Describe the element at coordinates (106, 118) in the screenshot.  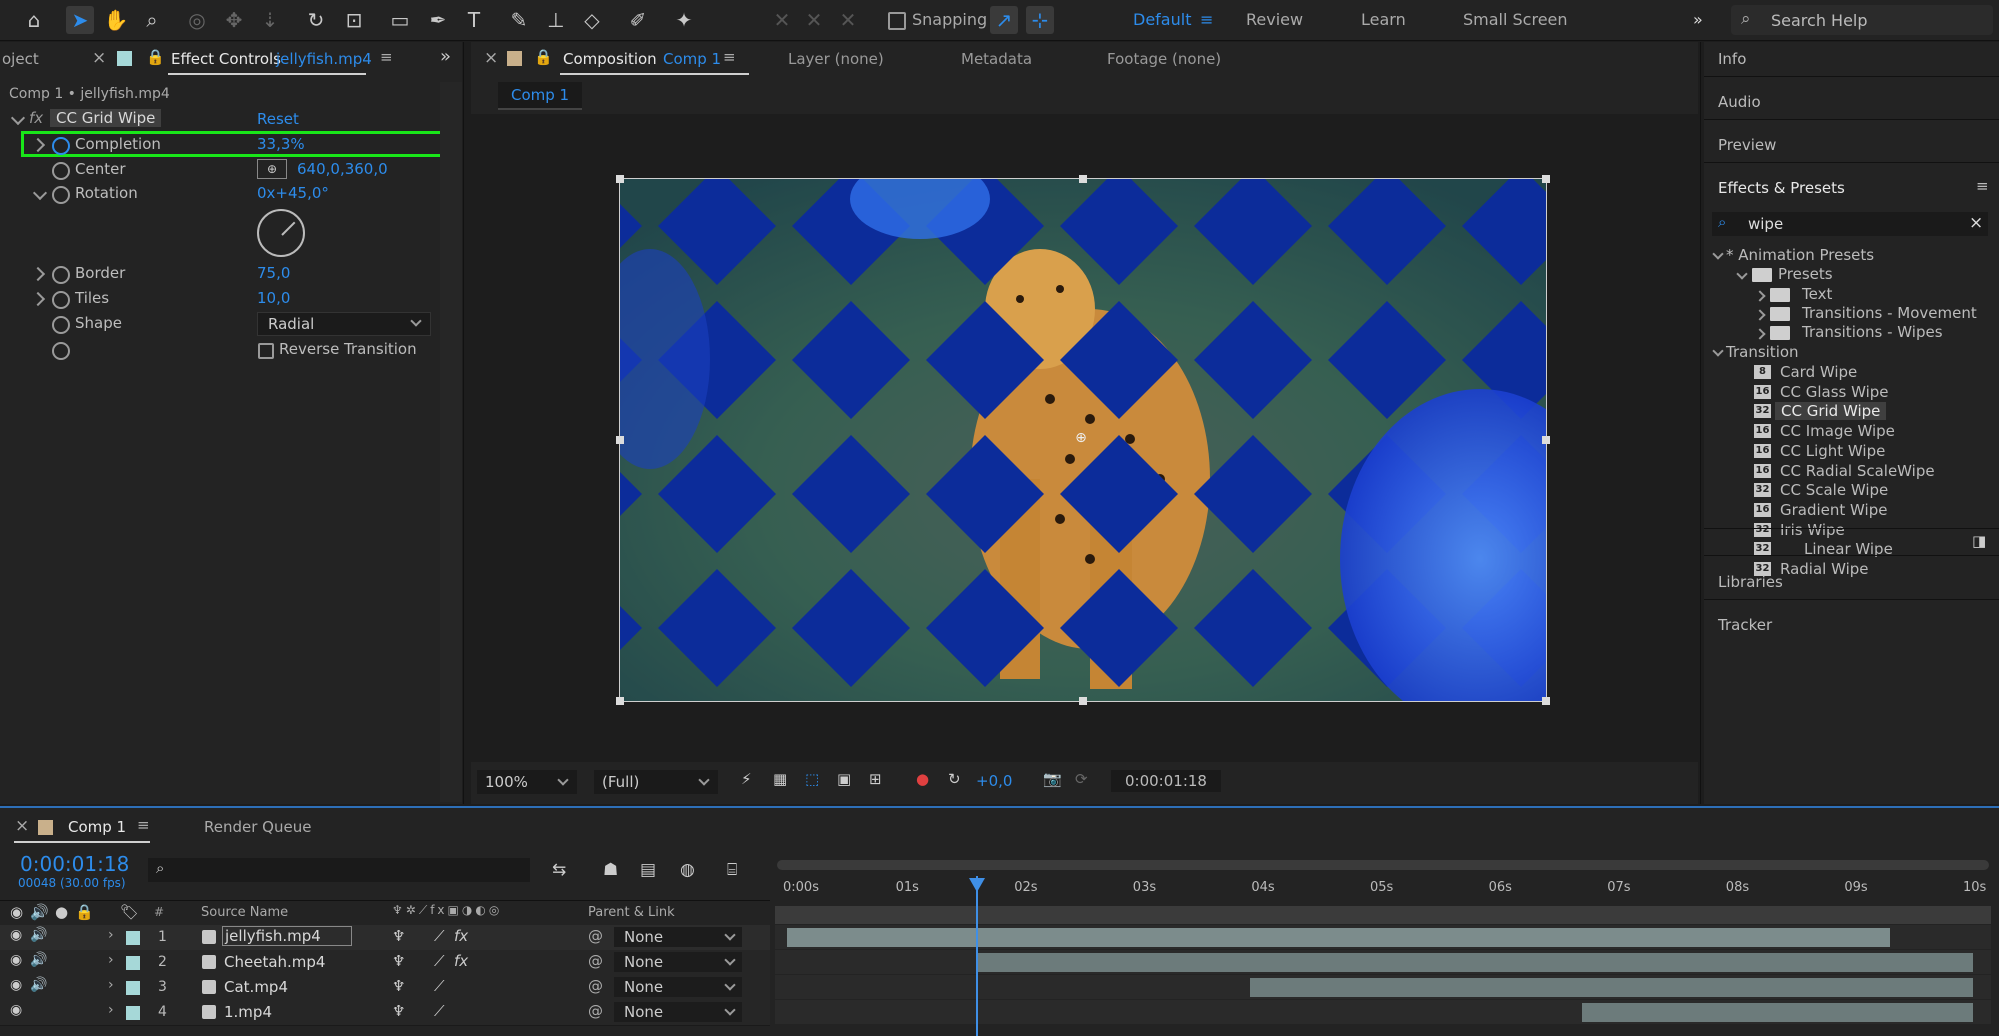
I see `effect-name: CC Grid Wipe` at that location.